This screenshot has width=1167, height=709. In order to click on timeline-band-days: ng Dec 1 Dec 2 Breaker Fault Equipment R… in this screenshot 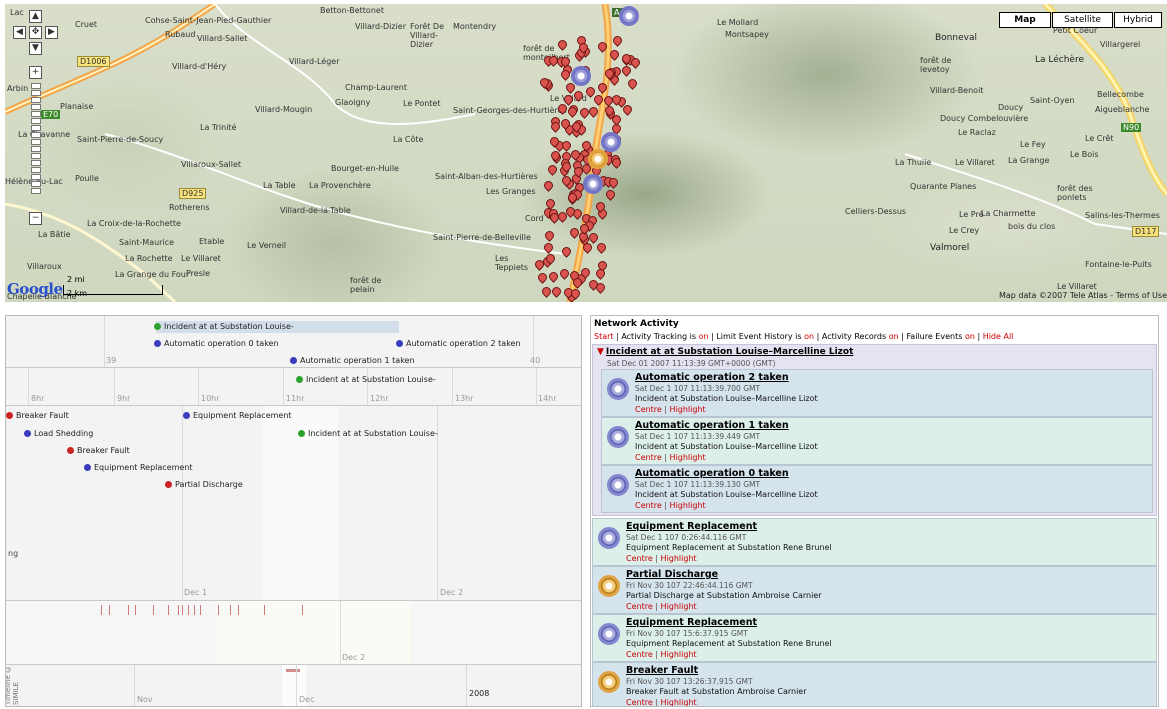, I will do `click(293, 503)`.